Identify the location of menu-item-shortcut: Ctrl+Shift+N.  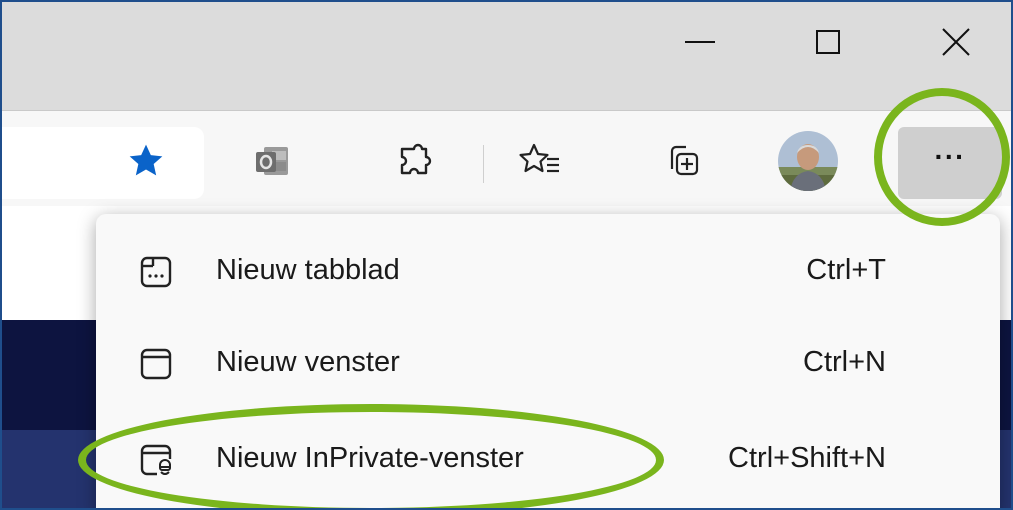
(807, 458).